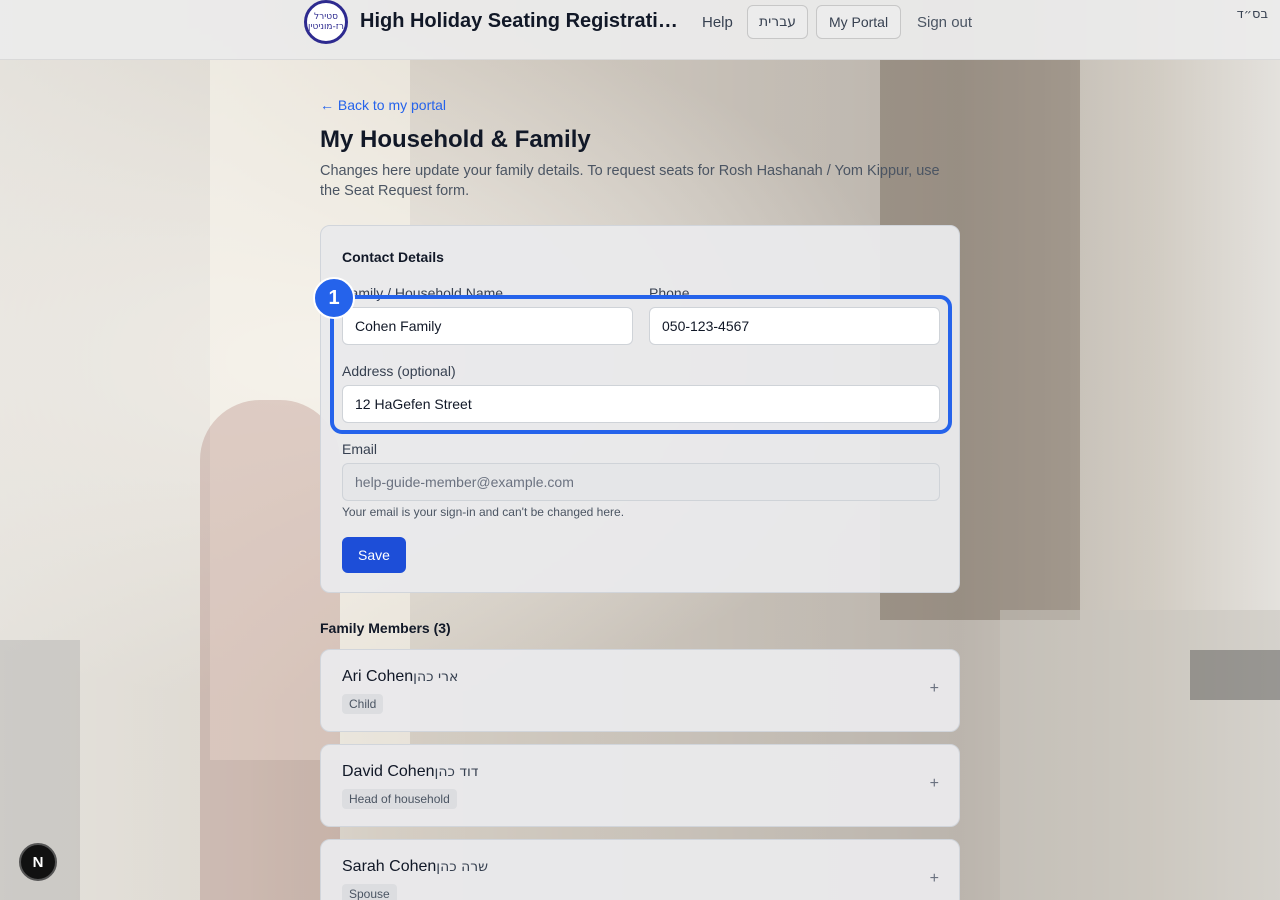  Describe the element at coordinates (388, 771) in the screenshot. I see `member-name: David Cohen` at that location.